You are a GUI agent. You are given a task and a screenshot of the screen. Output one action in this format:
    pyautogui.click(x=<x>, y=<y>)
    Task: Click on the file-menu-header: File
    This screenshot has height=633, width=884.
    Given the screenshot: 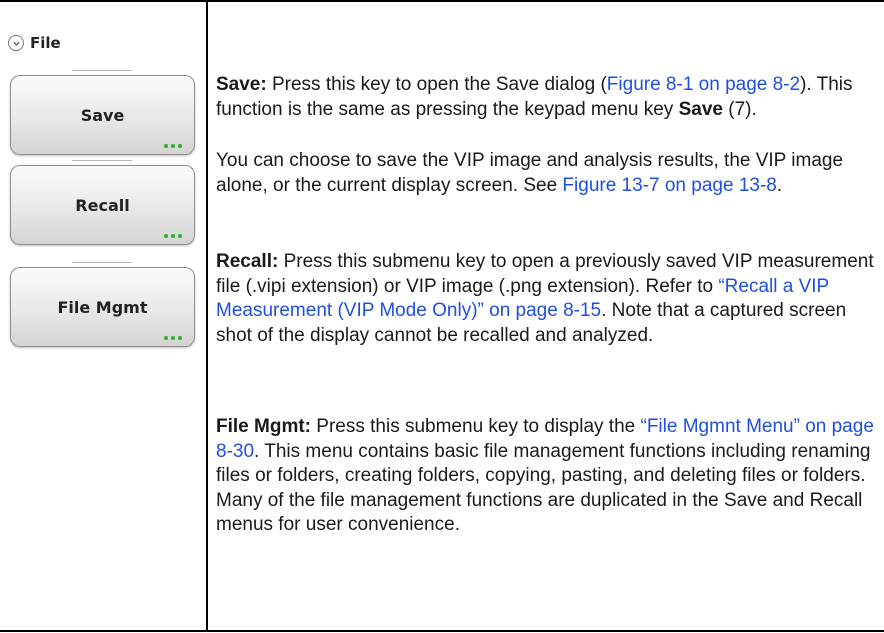 What is the action you would take?
    pyautogui.click(x=34, y=43)
    